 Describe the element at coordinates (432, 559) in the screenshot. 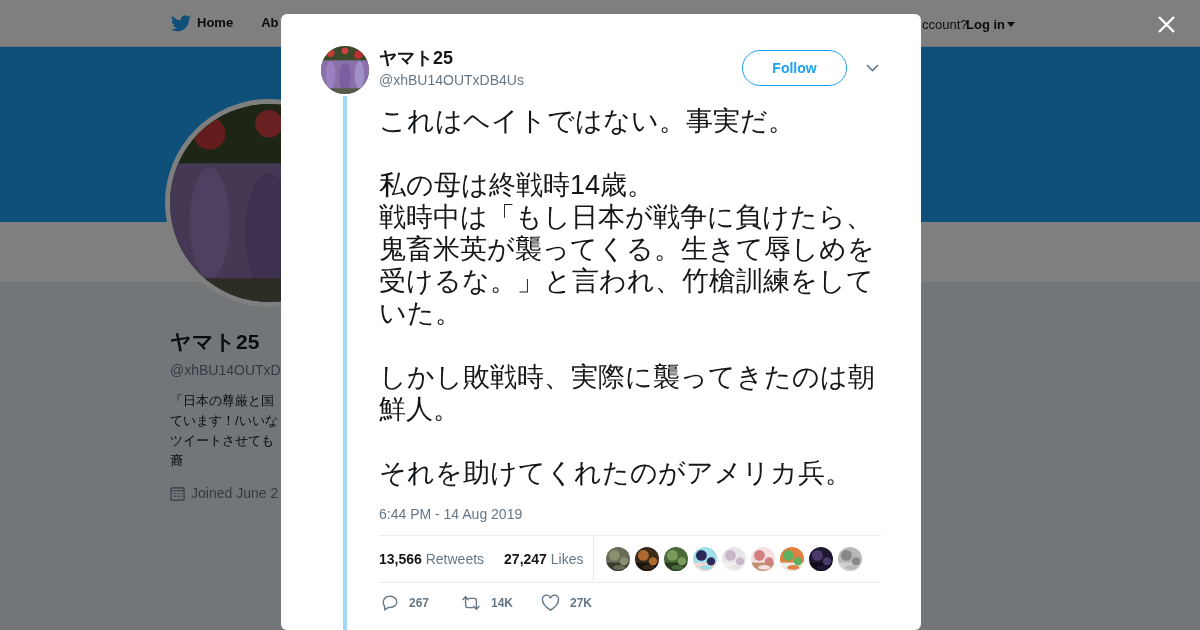

I see `retweet-stat: 13,566 Retweets` at that location.